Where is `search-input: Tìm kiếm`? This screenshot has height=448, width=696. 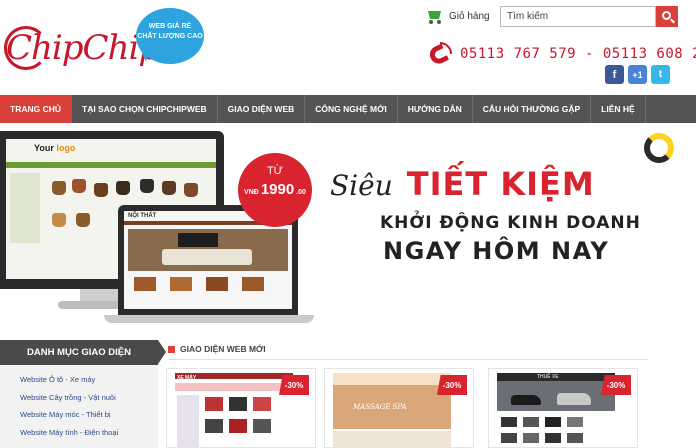
search-input: Tìm kiếm is located at coordinates (578, 16).